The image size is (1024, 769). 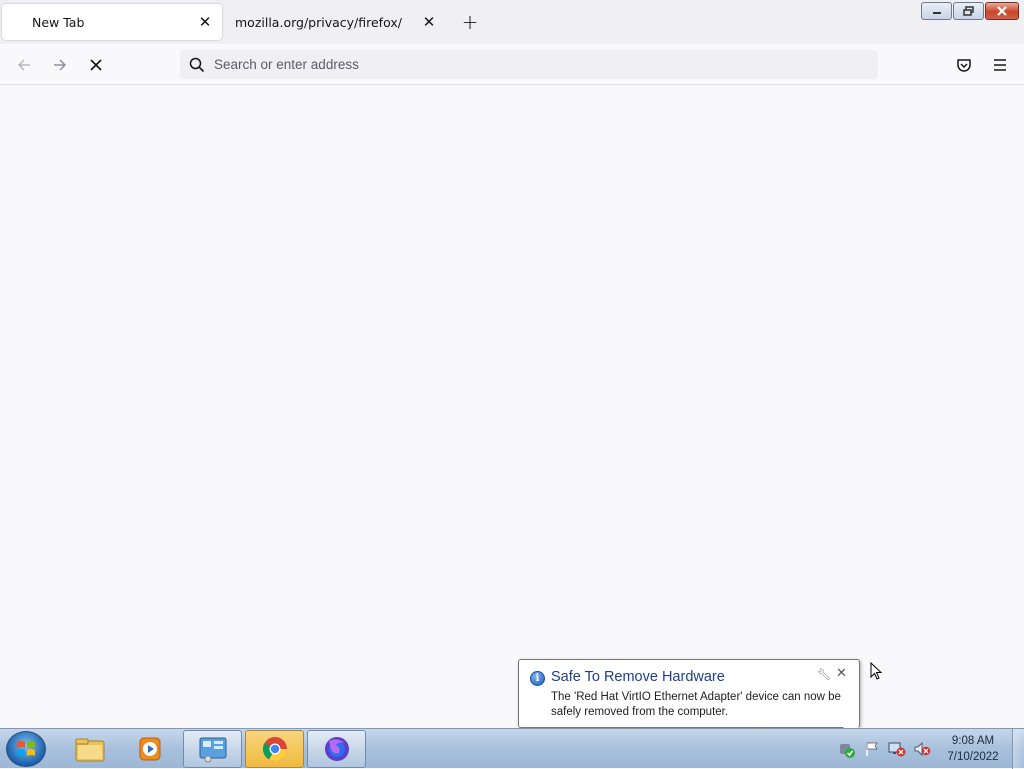 I want to click on window-caption-buttons, so click(x=972, y=11).